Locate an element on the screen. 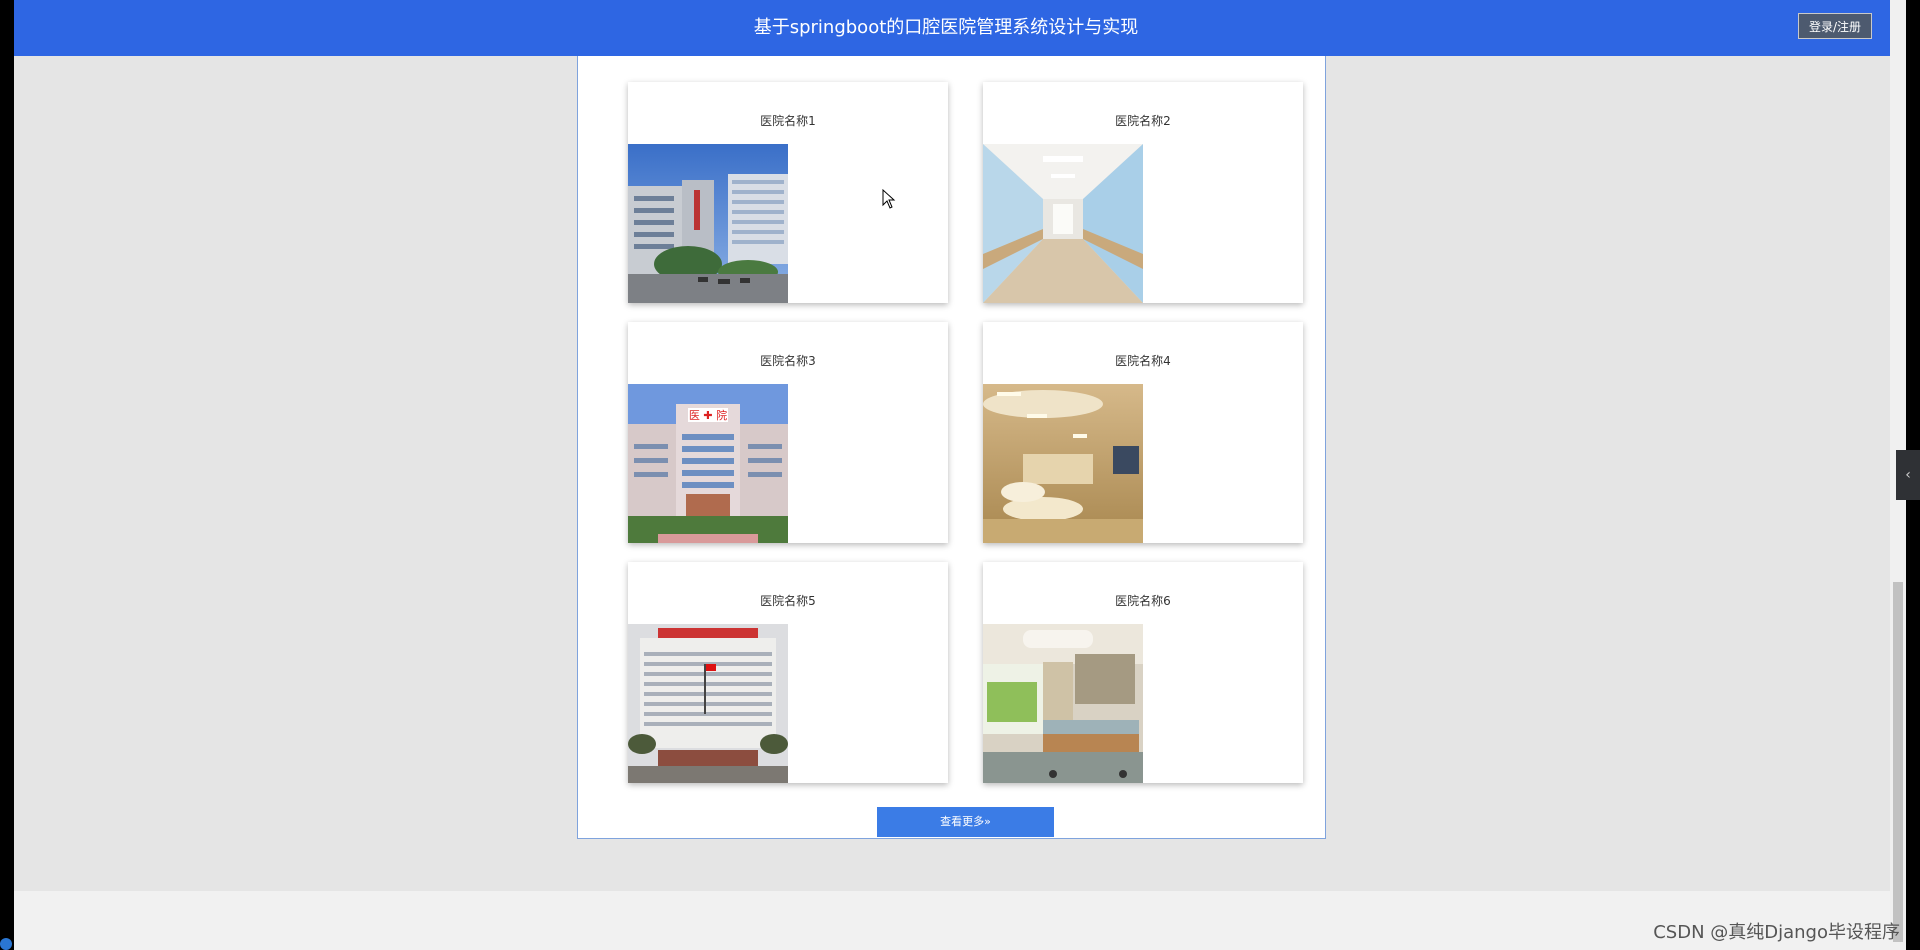 The width and height of the screenshot is (1920, 950). hospital-card-1: 医院名称1 is located at coordinates (788, 192).